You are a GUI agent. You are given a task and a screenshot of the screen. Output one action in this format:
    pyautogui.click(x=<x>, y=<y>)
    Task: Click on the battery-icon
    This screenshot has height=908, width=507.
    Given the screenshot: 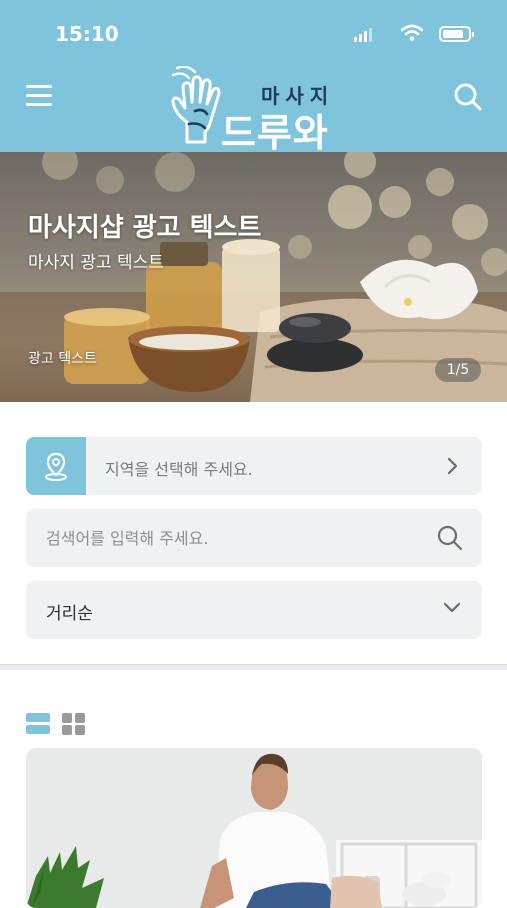 What is the action you would take?
    pyautogui.click(x=456, y=34)
    